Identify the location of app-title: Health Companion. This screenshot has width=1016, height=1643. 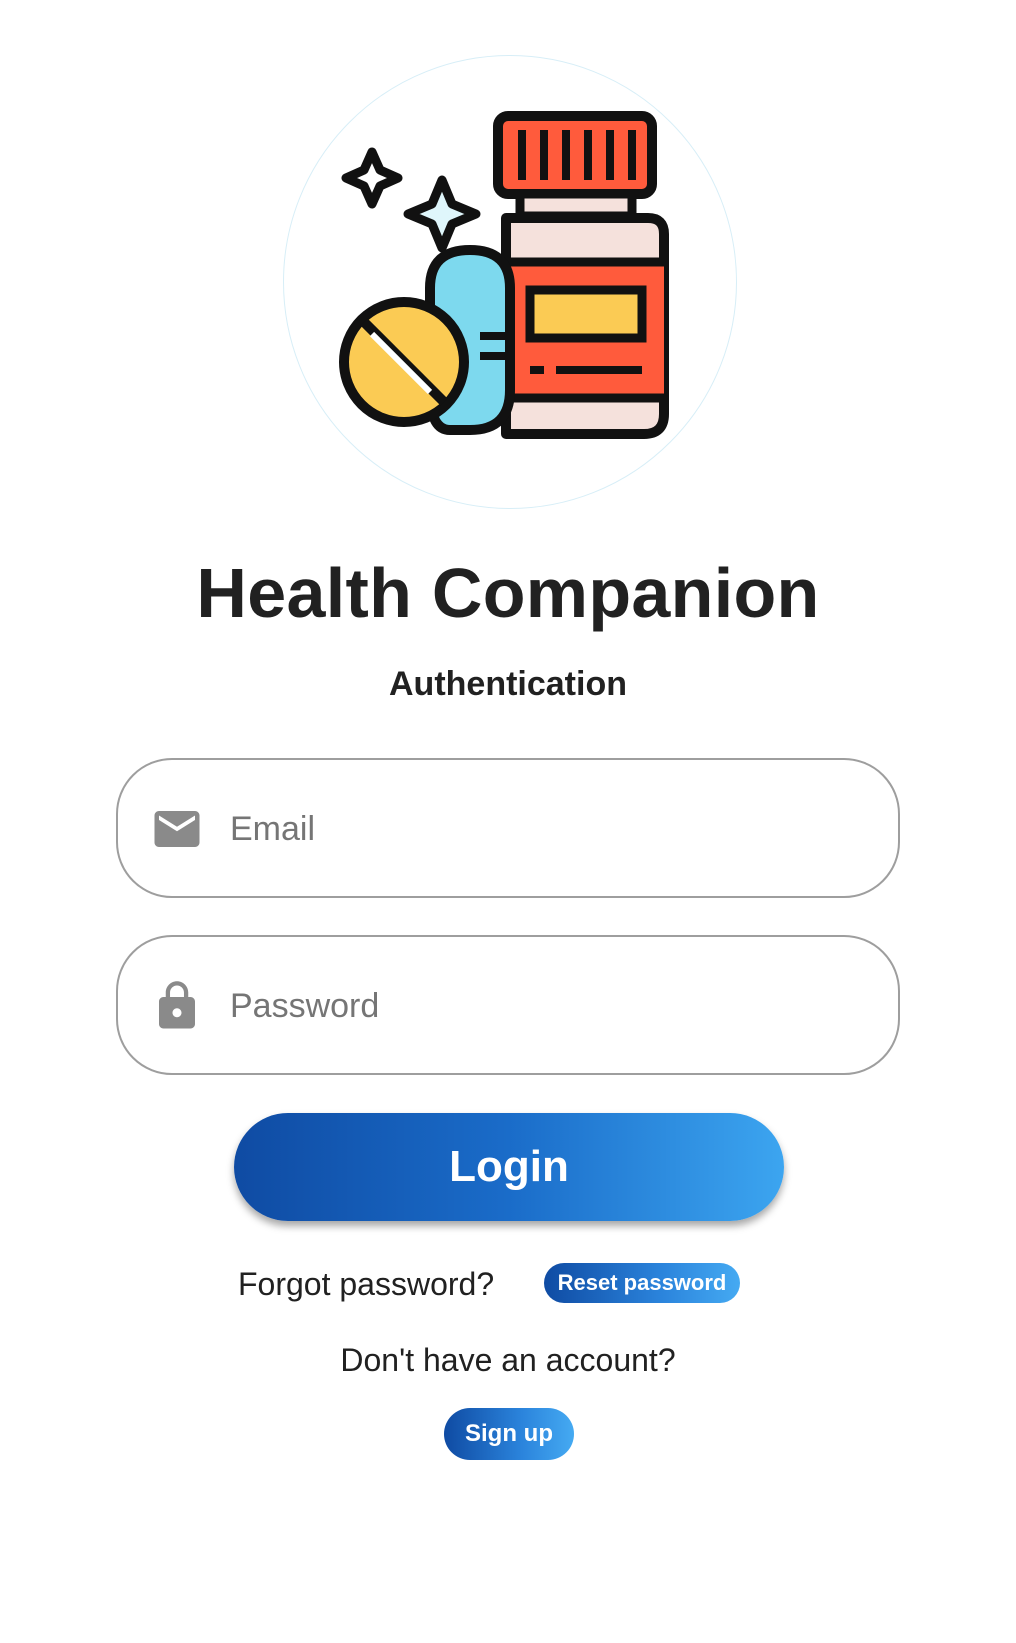
(508, 593).